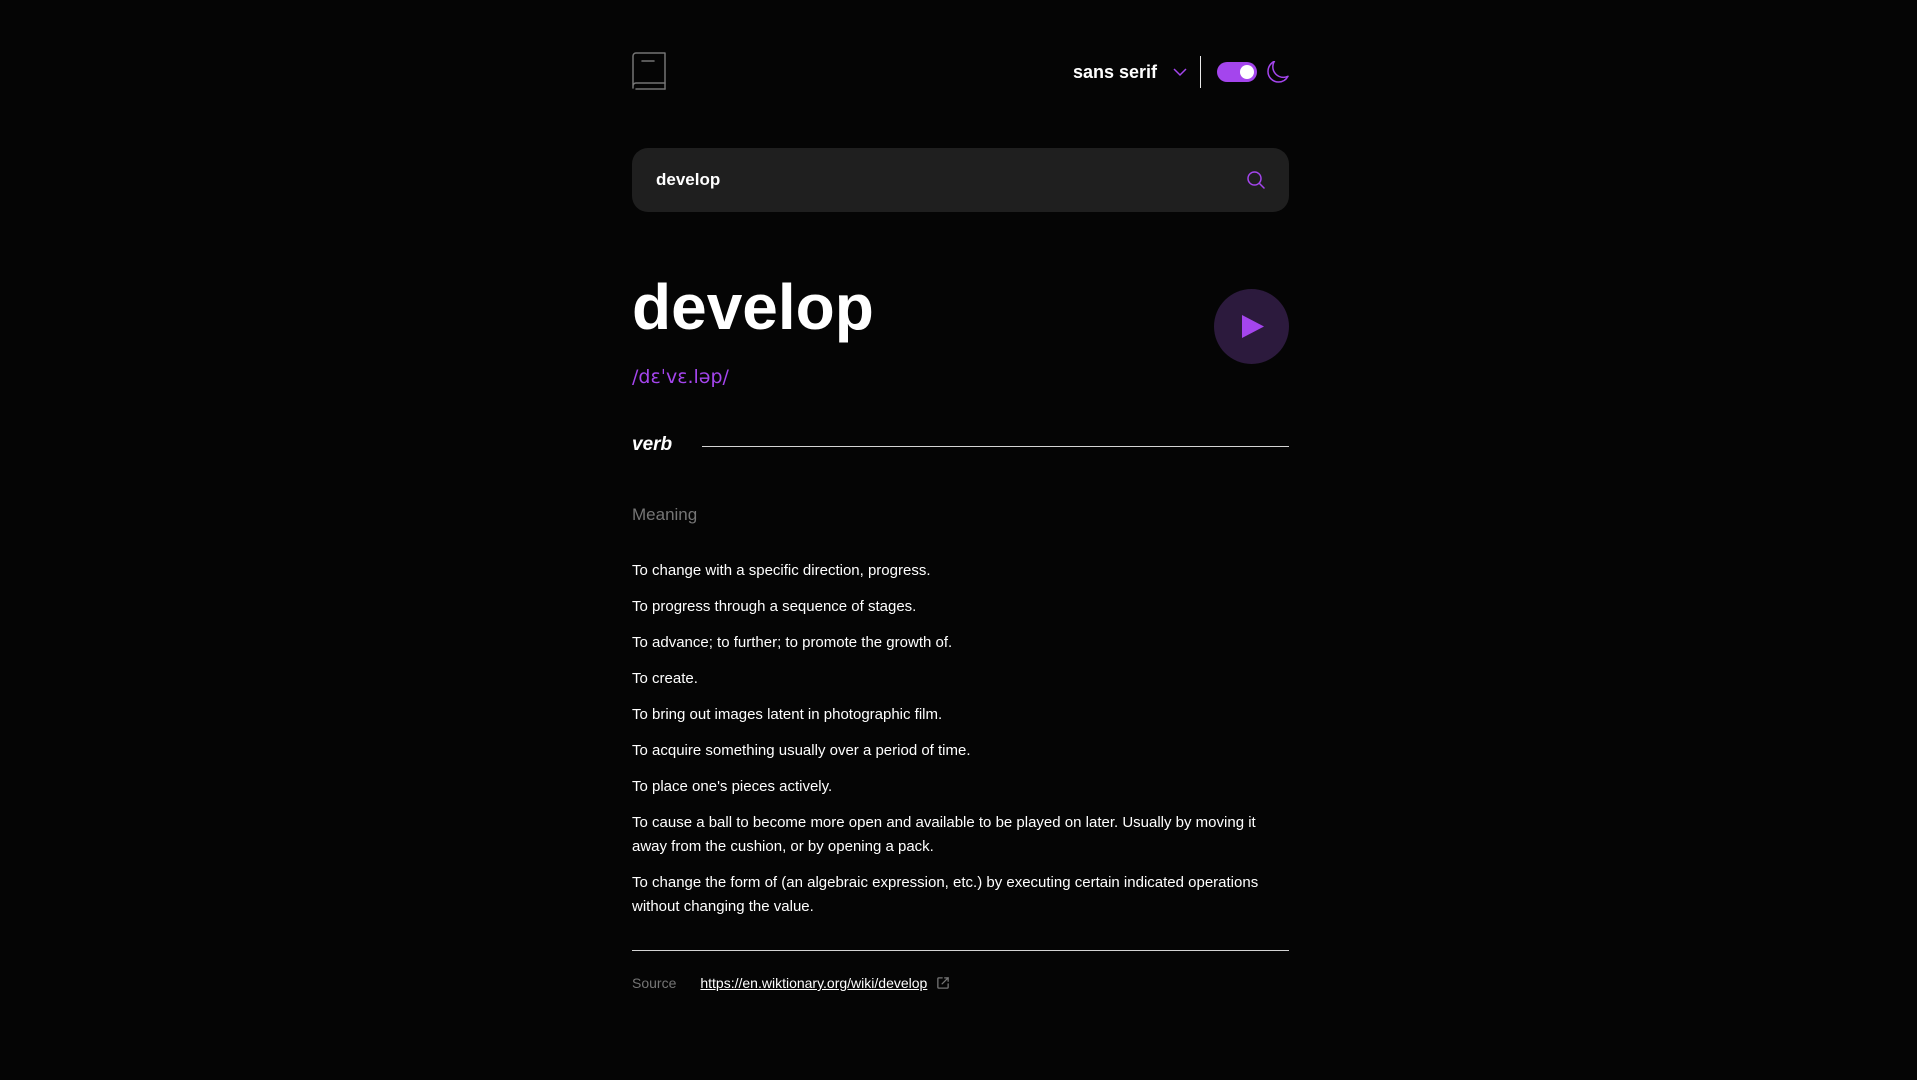  I want to click on source-link: https://en.wiktionary.org/wiki/develop, so click(813, 983).